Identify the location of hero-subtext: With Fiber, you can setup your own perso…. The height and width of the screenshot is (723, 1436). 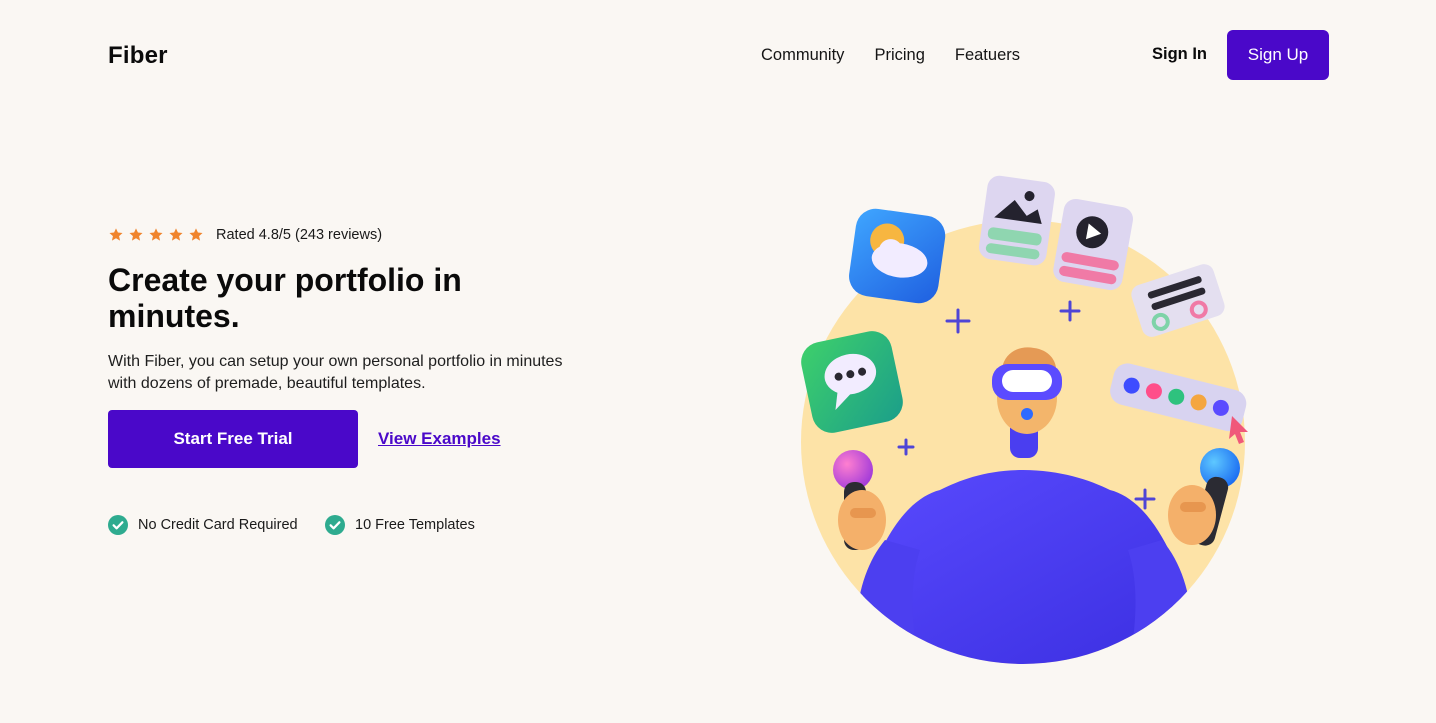
(335, 372).